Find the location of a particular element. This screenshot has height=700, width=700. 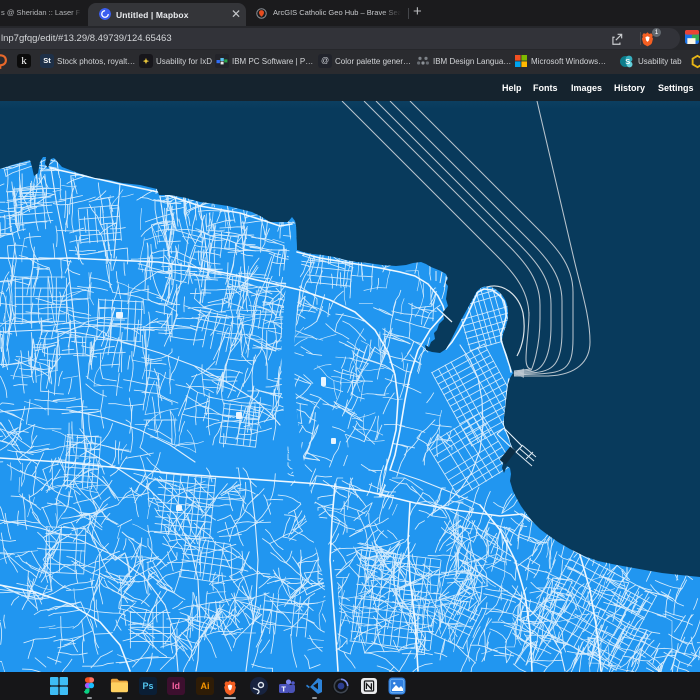

svg-text: S is located at coordinates (627, 61).